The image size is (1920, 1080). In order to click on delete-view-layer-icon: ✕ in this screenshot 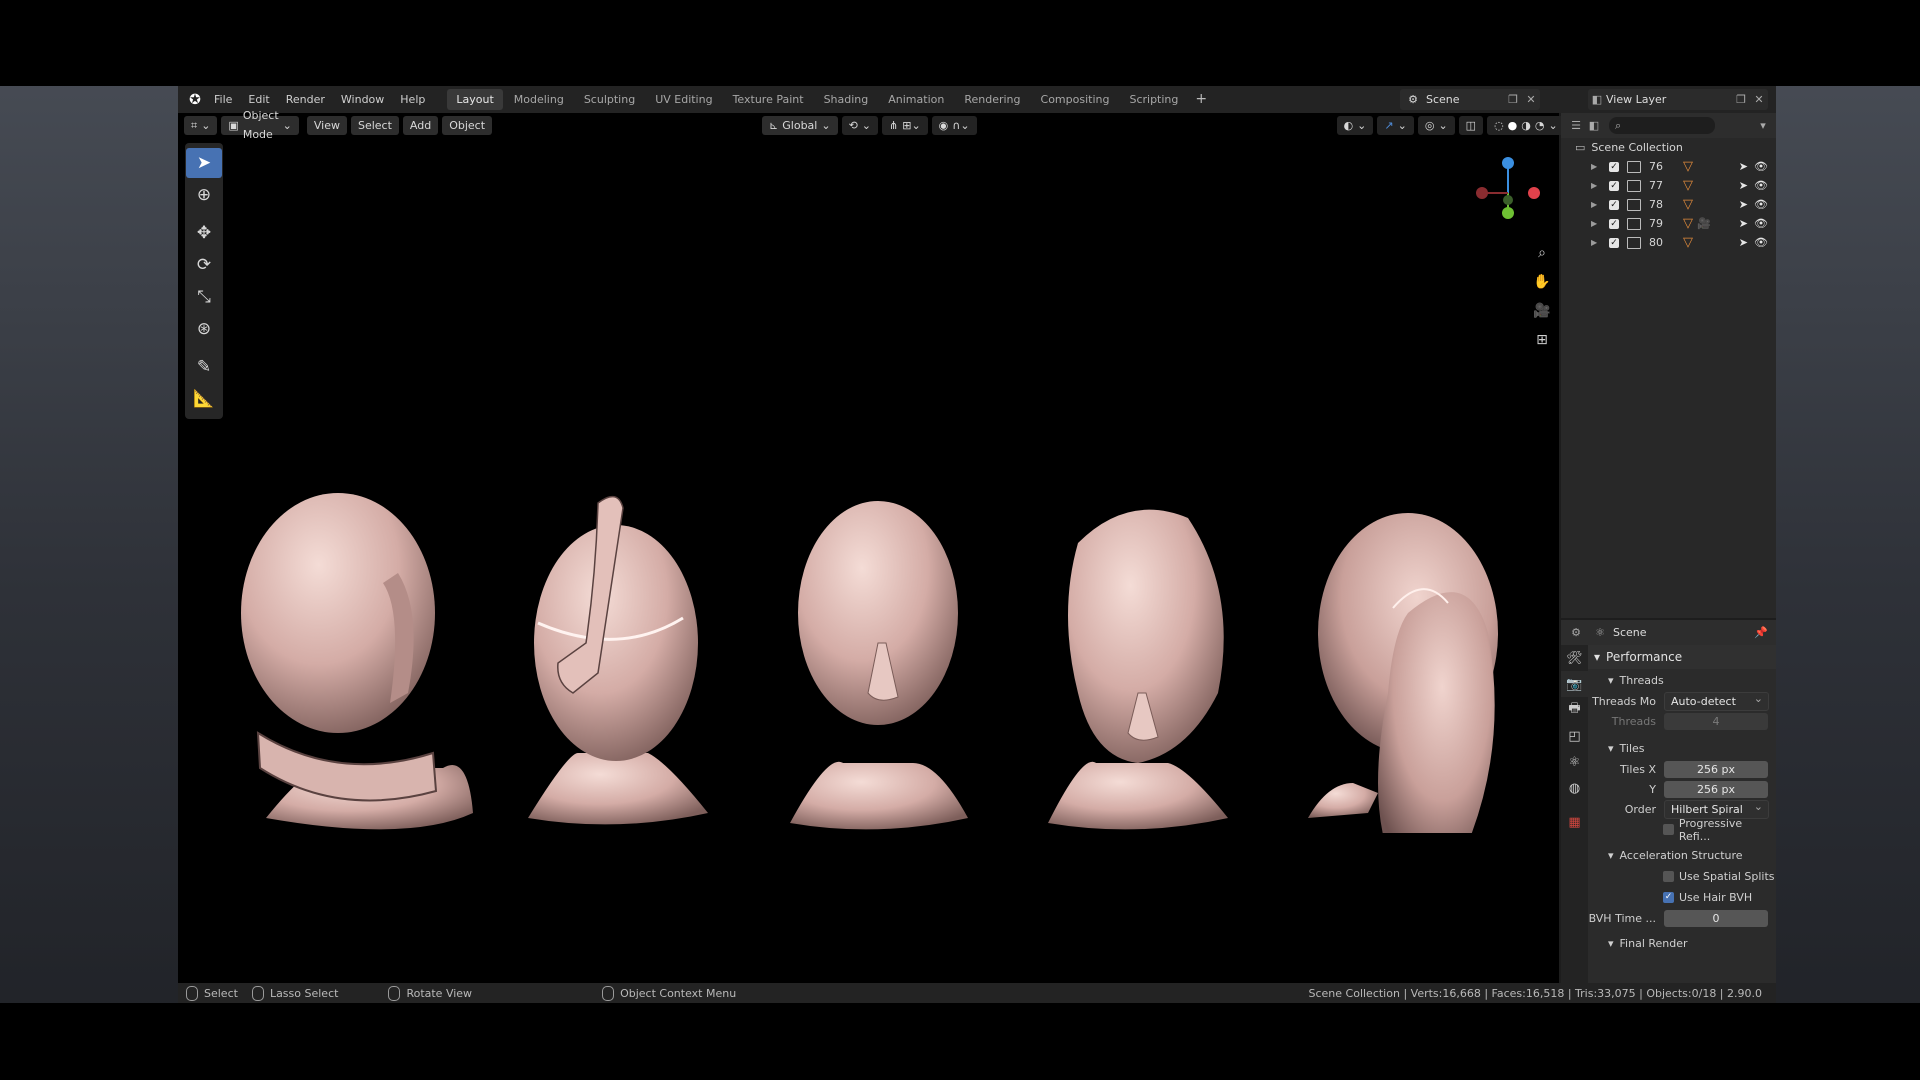, I will do `click(1759, 100)`.